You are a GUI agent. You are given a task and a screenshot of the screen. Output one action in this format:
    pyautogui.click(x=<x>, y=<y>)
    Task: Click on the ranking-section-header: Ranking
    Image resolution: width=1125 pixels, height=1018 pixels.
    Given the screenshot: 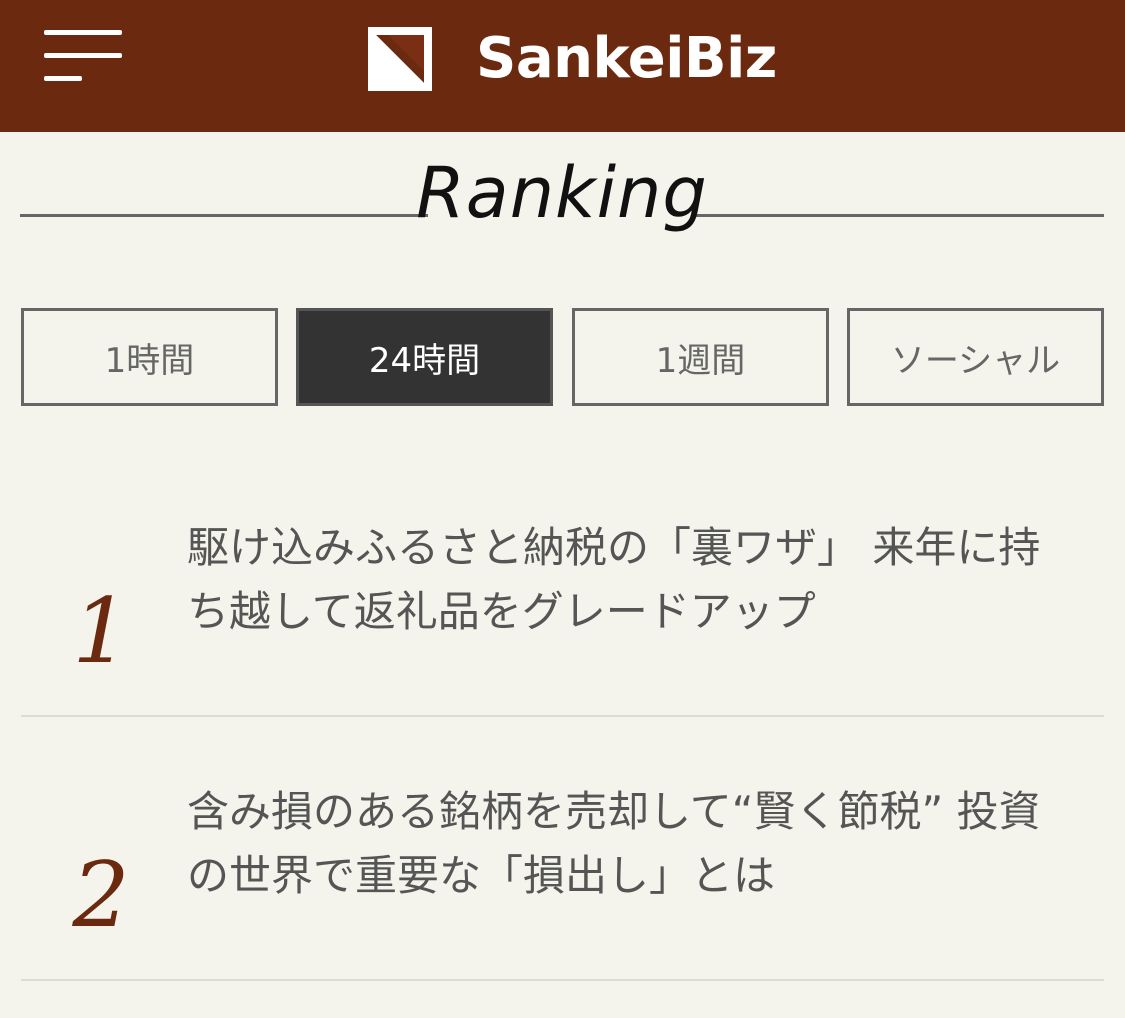 What is the action you would take?
    pyautogui.click(x=562, y=195)
    